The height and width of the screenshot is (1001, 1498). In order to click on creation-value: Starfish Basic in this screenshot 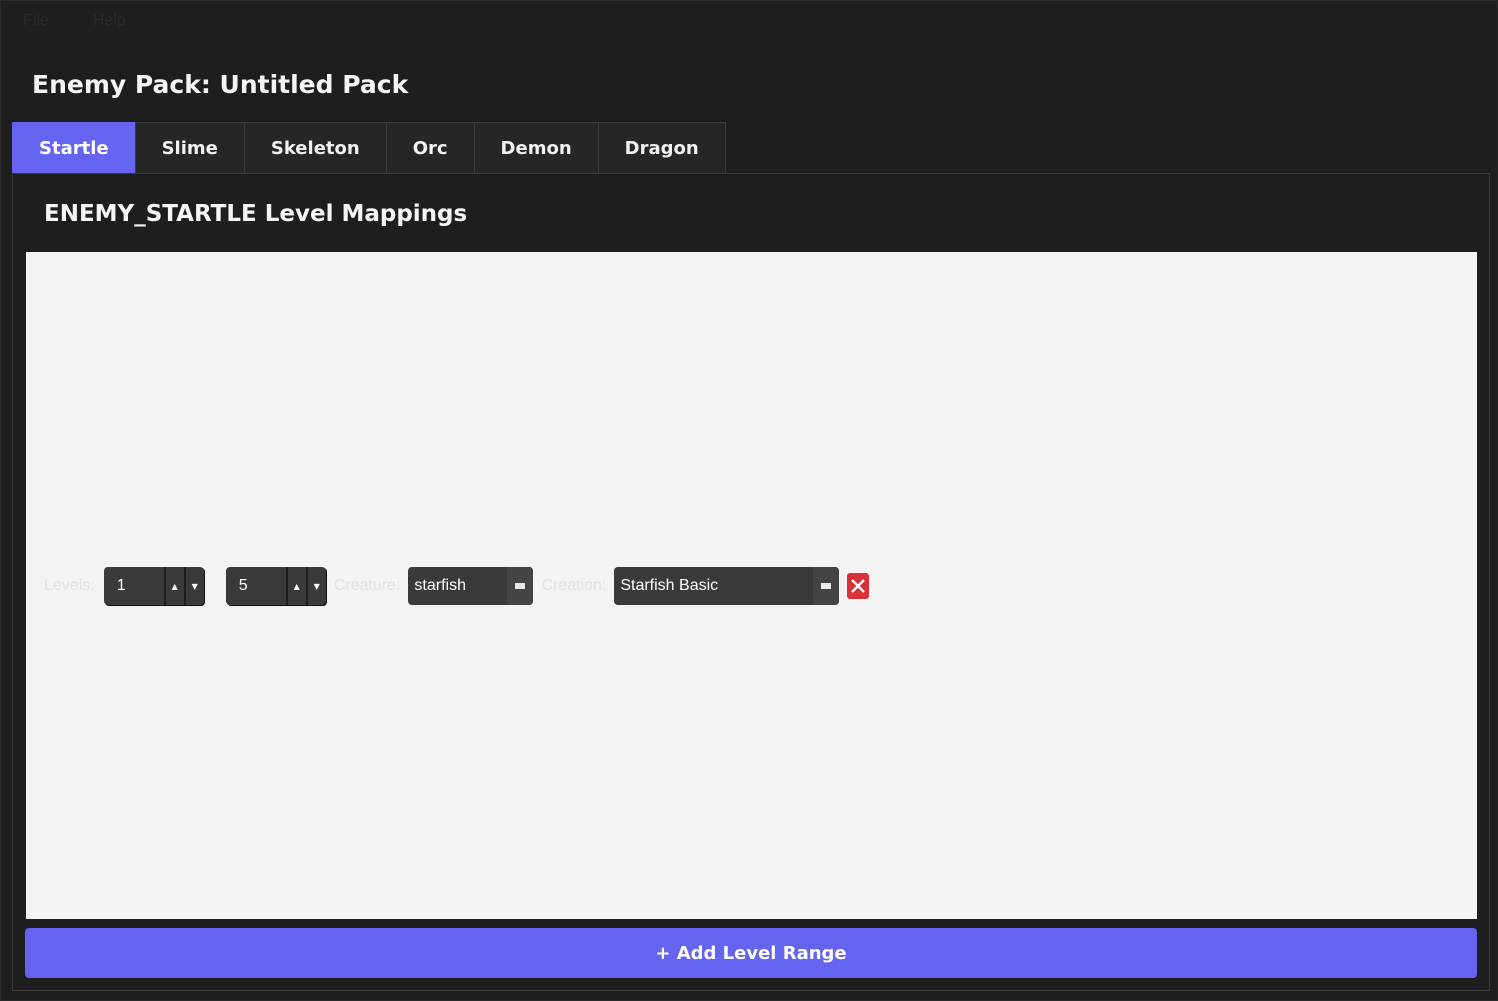, I will do `click(713, 586)`.